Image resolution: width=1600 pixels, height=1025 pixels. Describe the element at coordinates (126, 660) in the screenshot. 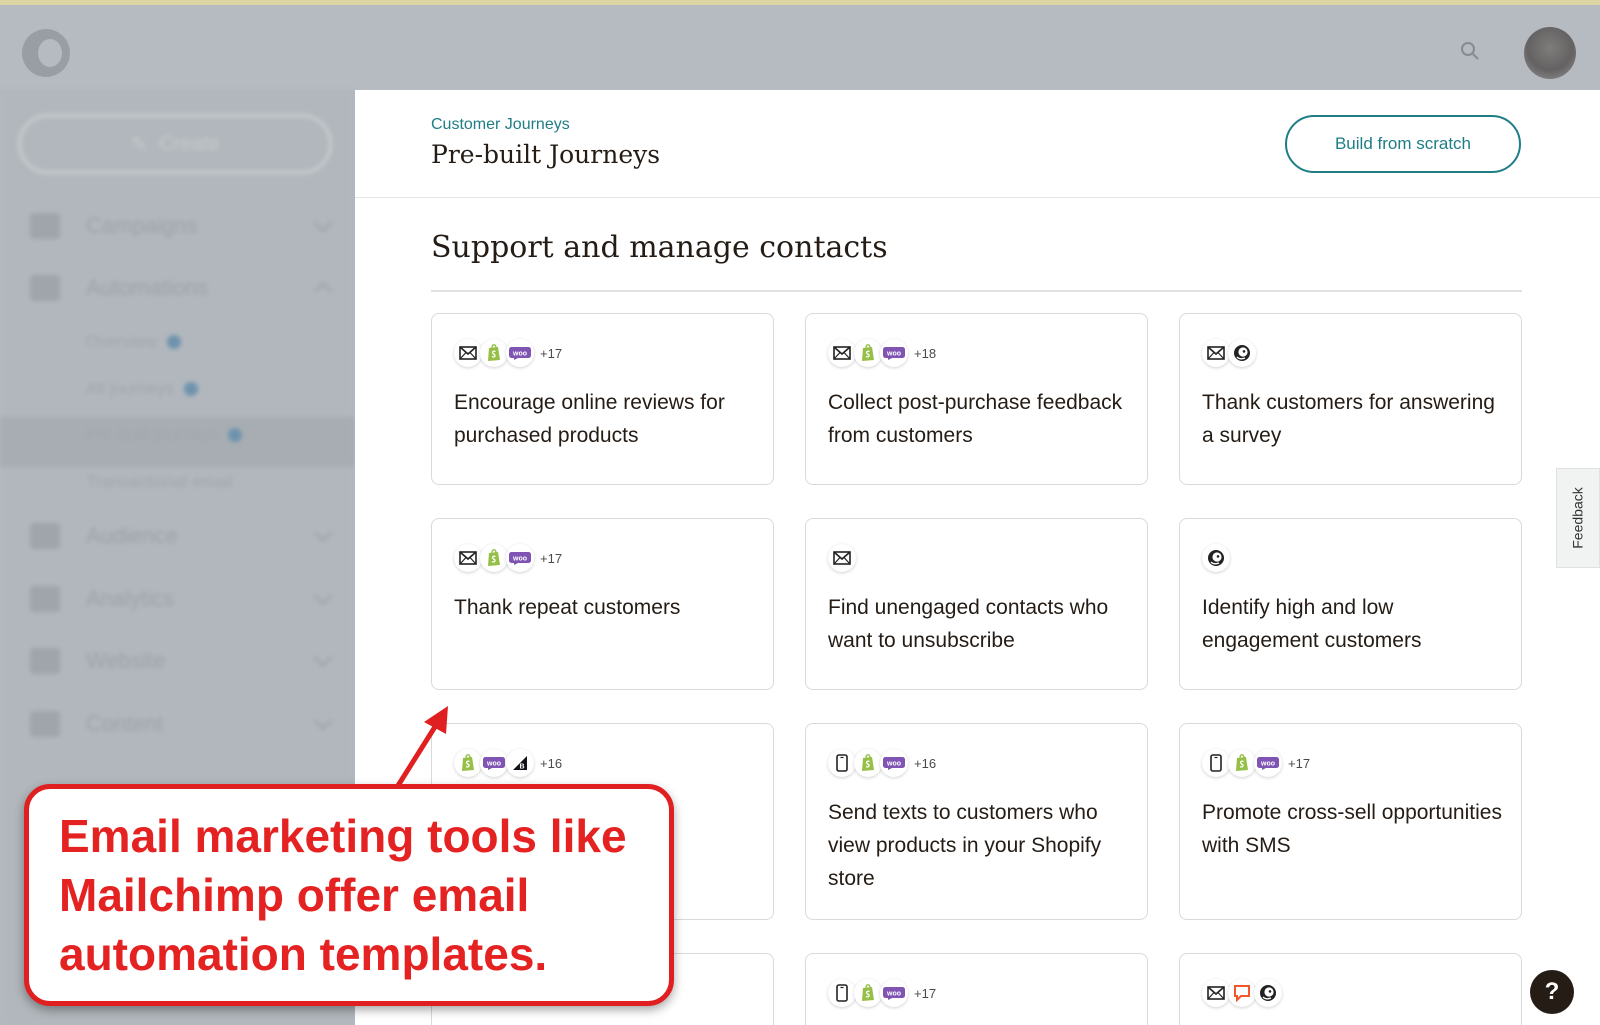

I see `sidebar-item-label: Website` at that location.